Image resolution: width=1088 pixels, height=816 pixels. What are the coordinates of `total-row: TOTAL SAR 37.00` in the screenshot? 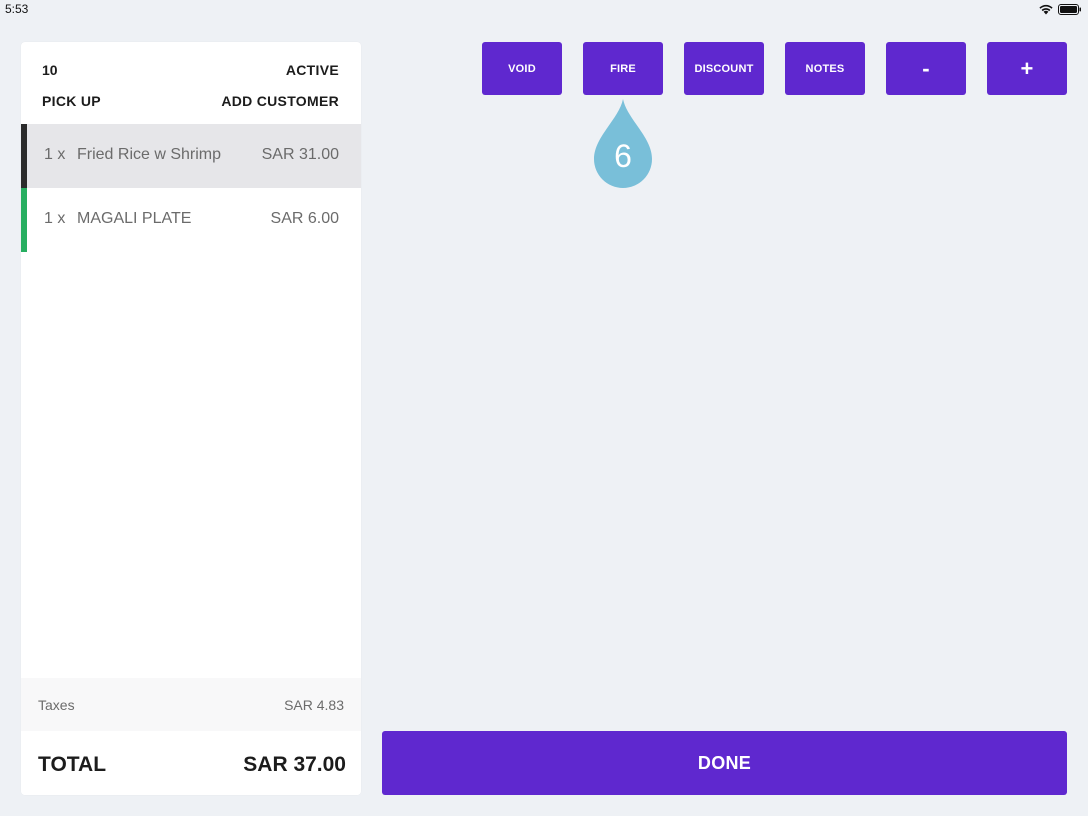 It's located at (191, 763).